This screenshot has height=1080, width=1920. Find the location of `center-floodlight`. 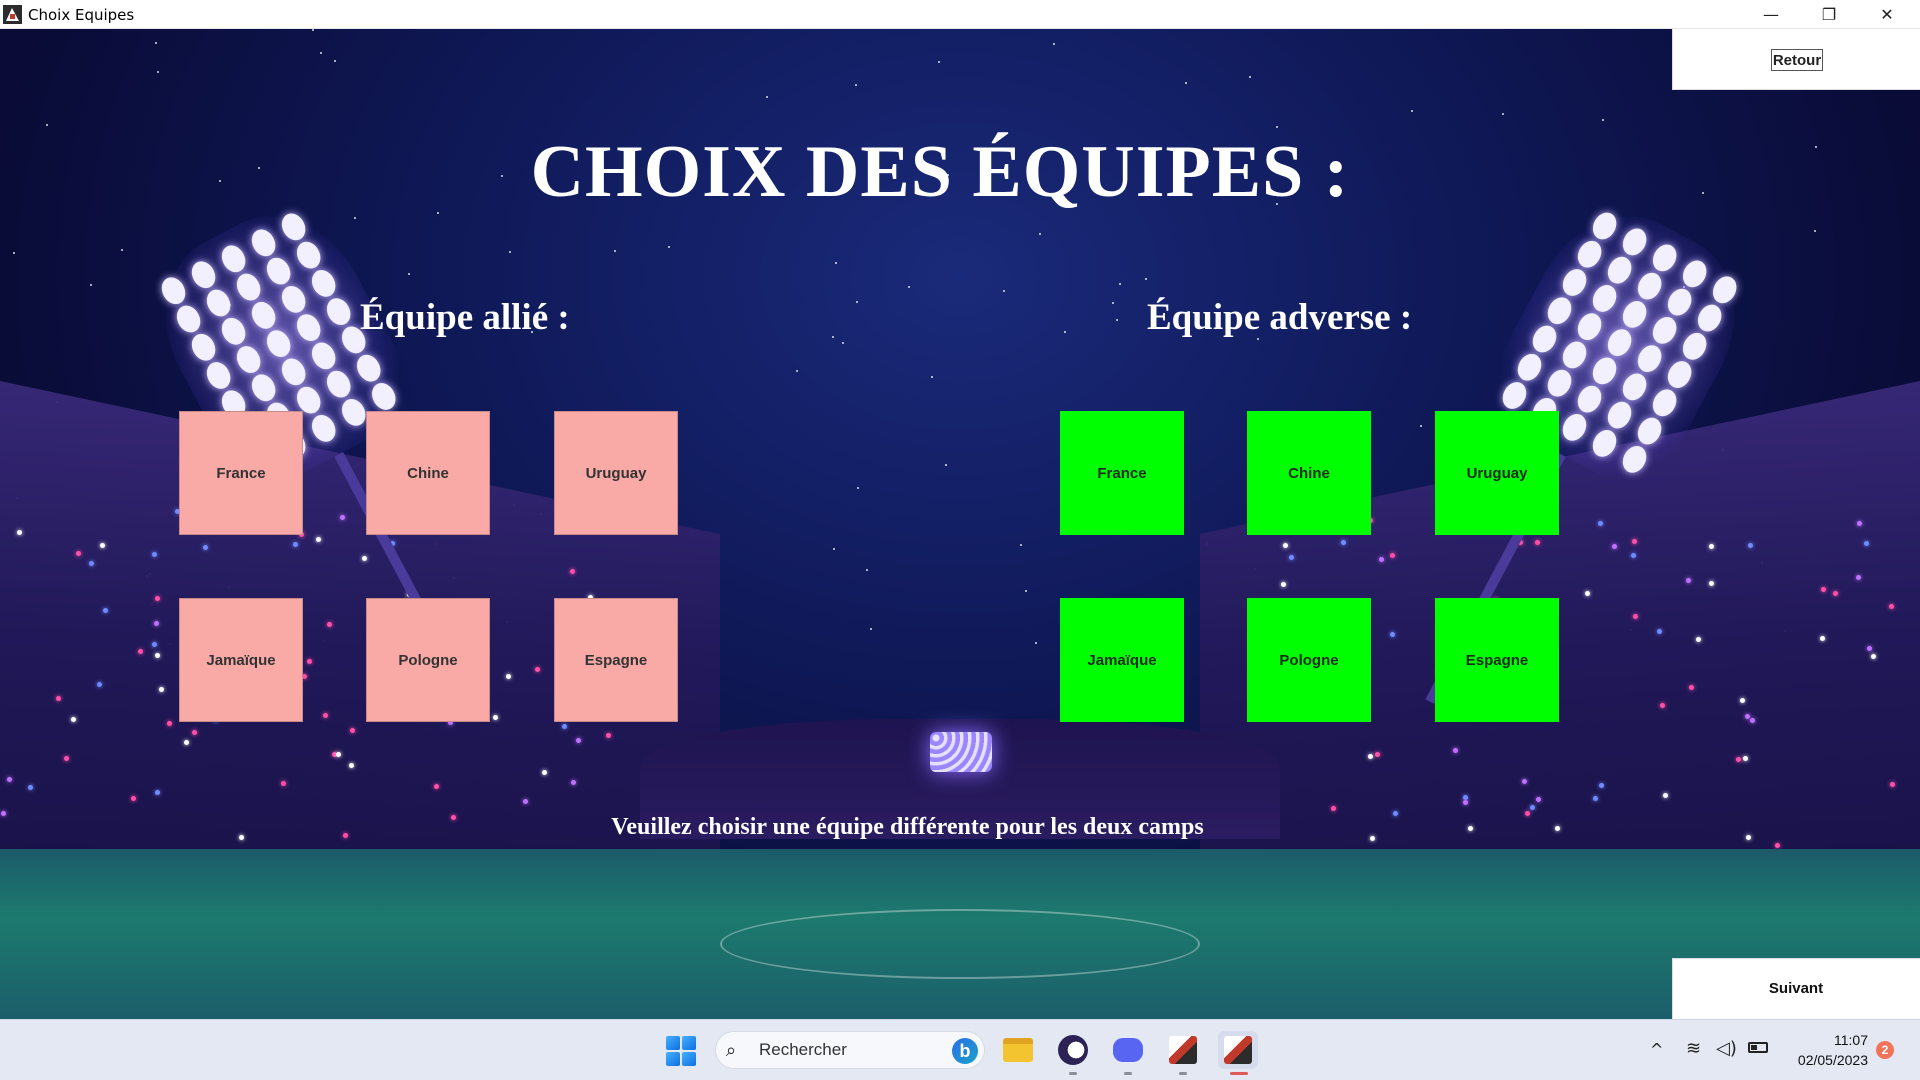

center-floodlight is located at coordinates (961, 752).